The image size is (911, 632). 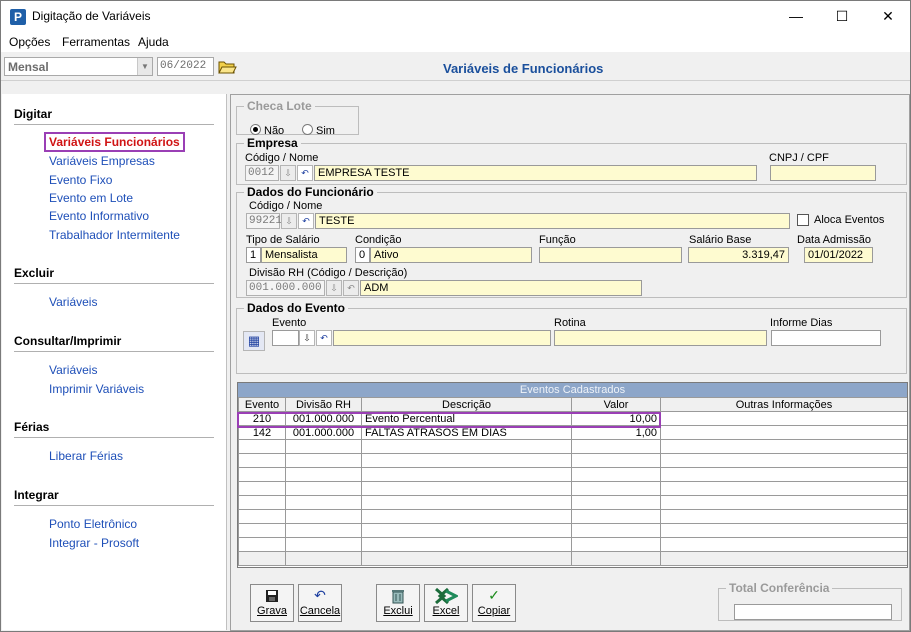 What do you see at coordinates (94, 543) in the screenshot?
I see `sidebar-item-integrar-prosoft: Integrar - Prosoft` at bounding box center [94, 543].